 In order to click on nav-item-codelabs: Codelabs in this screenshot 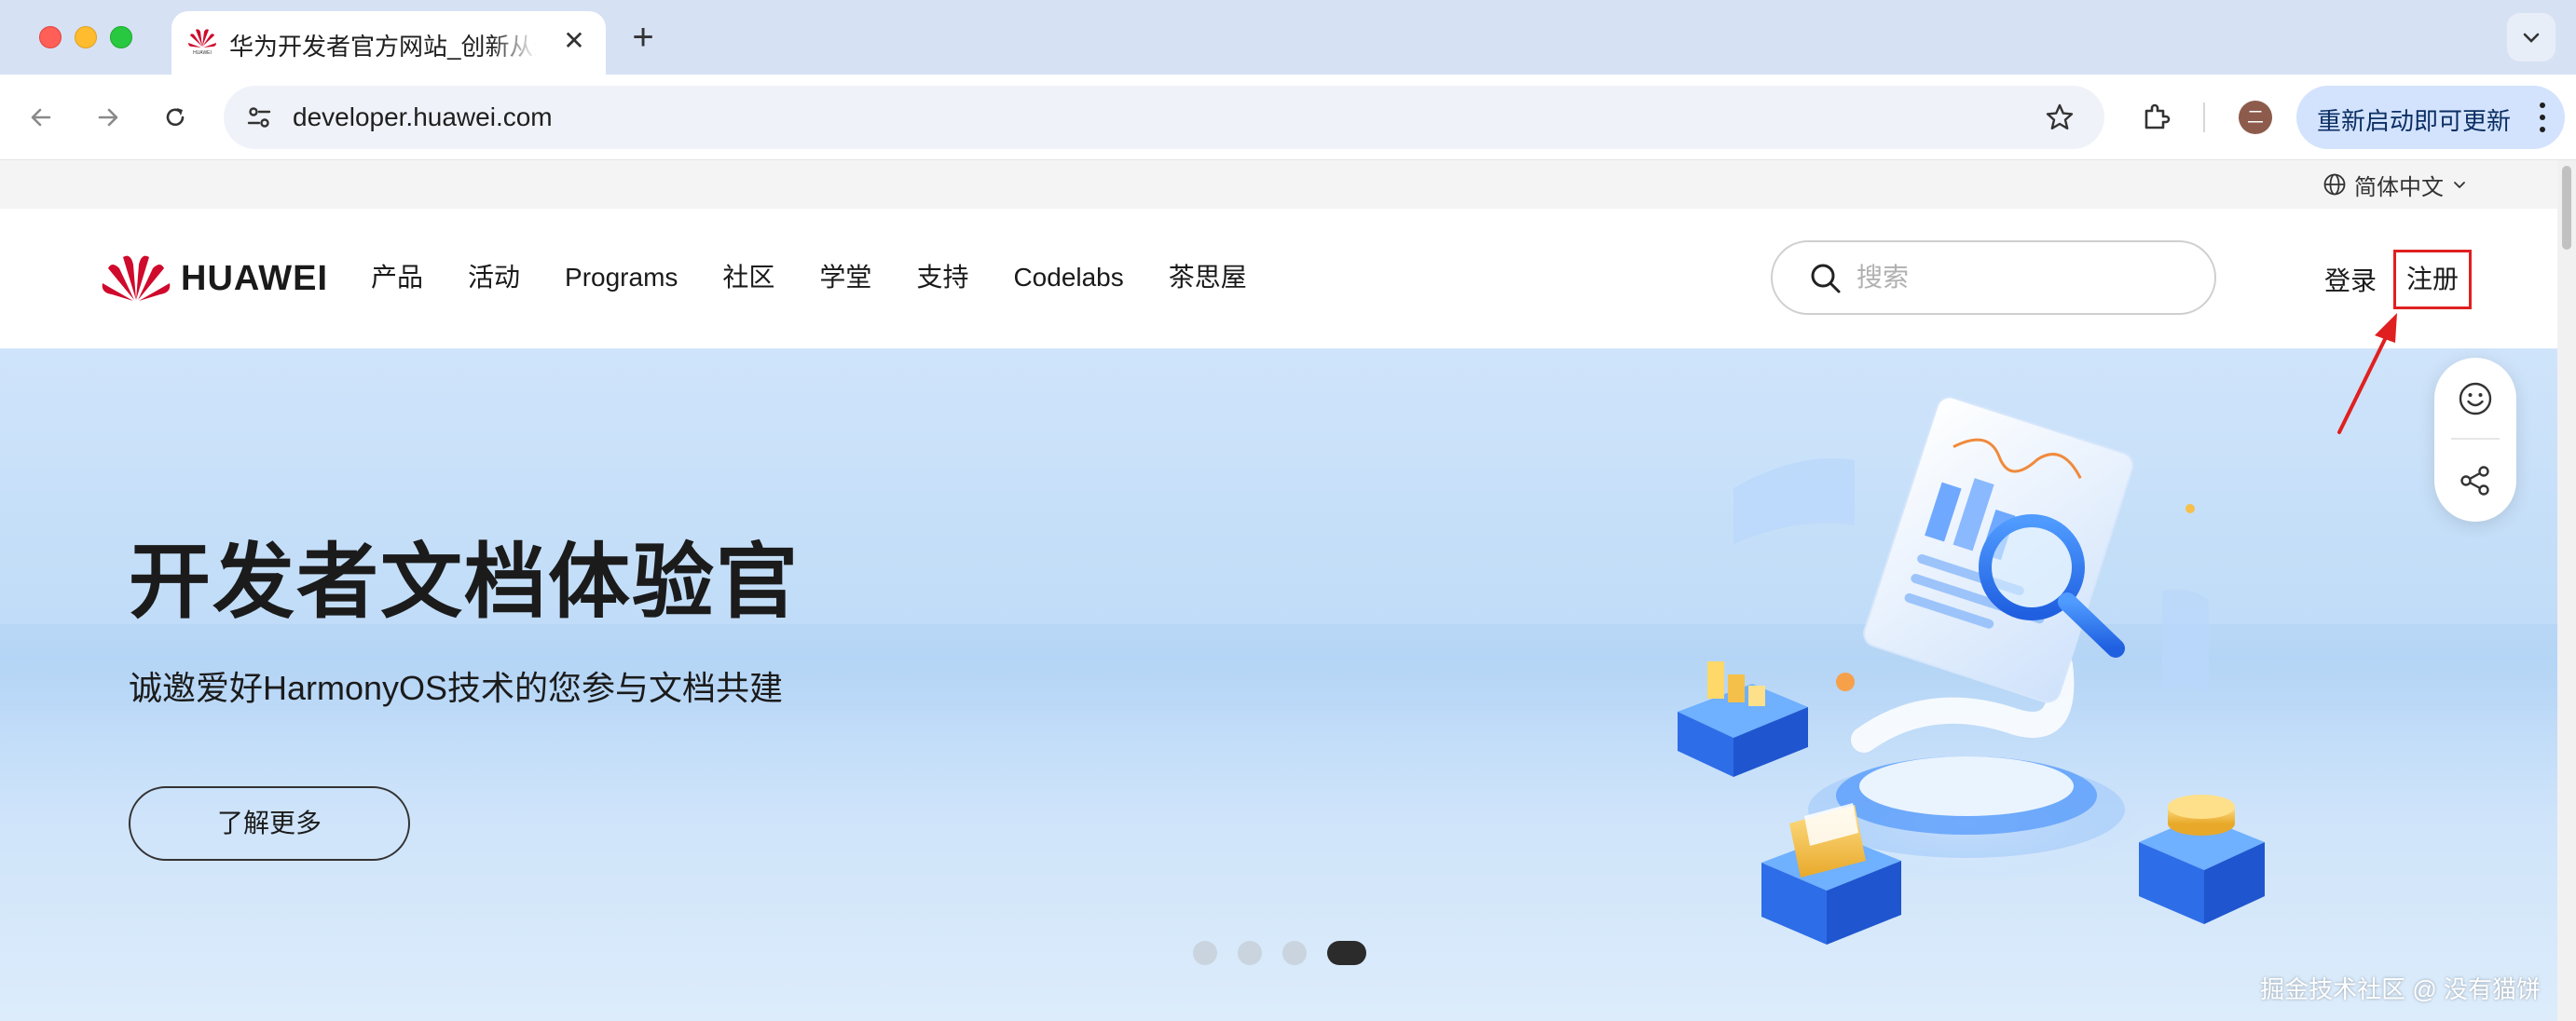, I will do `click(1068, 277)`.